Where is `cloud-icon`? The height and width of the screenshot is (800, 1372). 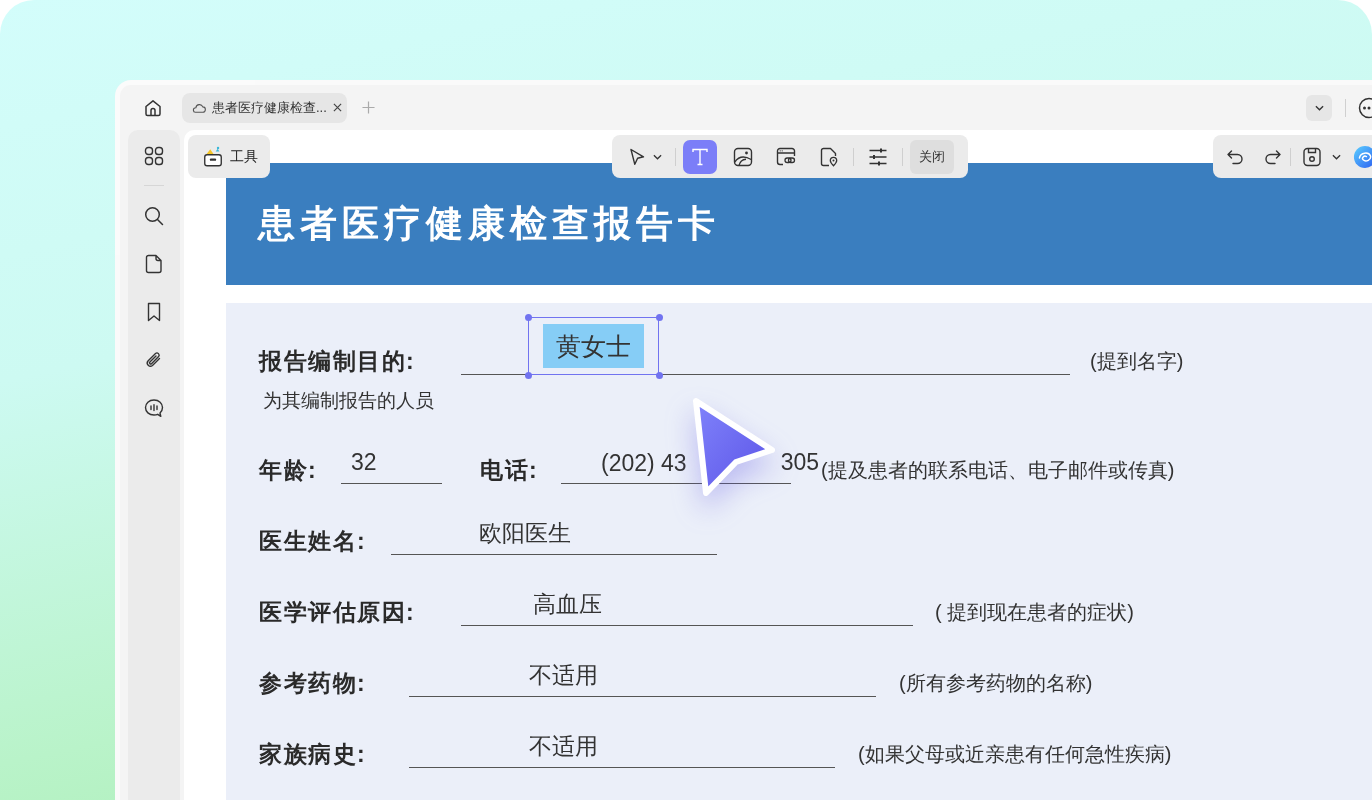 cloud-icon is located at coordinates (199, 107).